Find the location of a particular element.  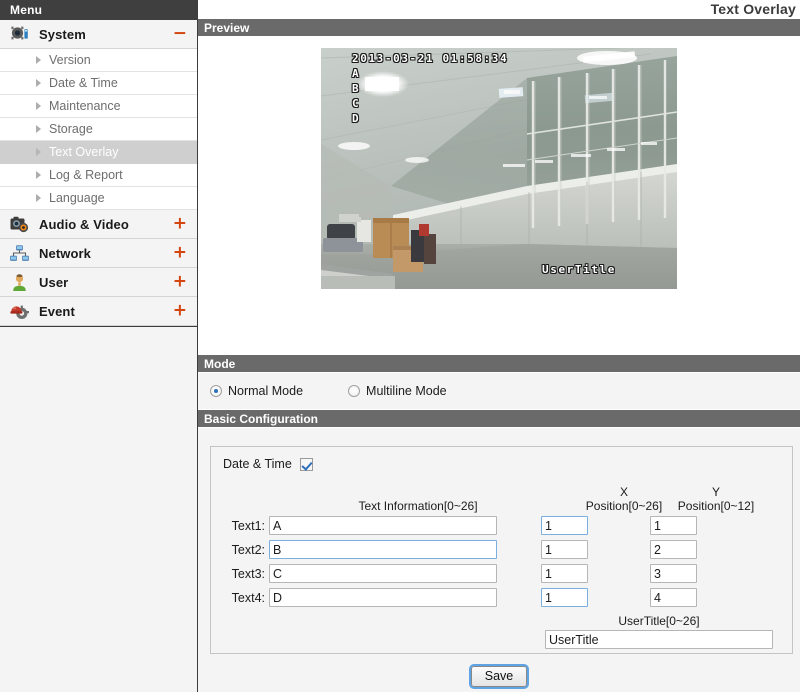

text2-y-position-input is located at coordinates (673, 549).